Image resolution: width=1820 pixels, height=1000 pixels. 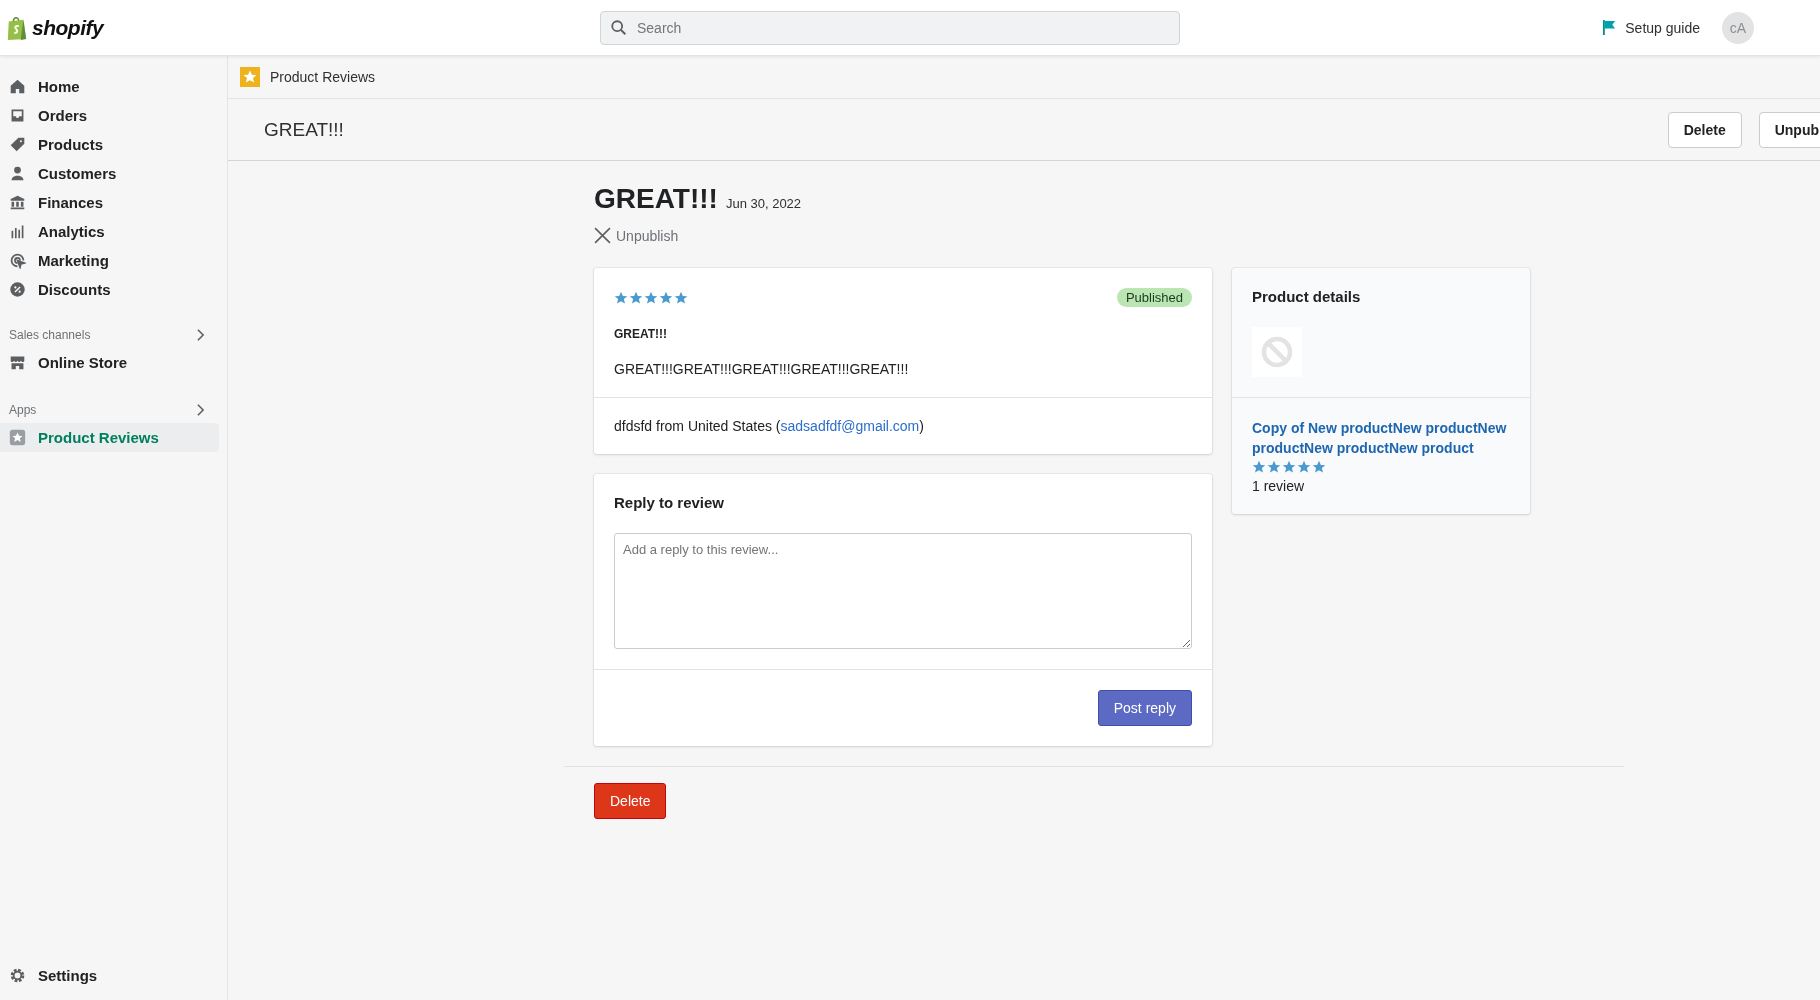 What do you see at coordinates (1144, 708) in the screenshot?
I see `post-reply-button: Post reply` at bounding box center [1144, 708].